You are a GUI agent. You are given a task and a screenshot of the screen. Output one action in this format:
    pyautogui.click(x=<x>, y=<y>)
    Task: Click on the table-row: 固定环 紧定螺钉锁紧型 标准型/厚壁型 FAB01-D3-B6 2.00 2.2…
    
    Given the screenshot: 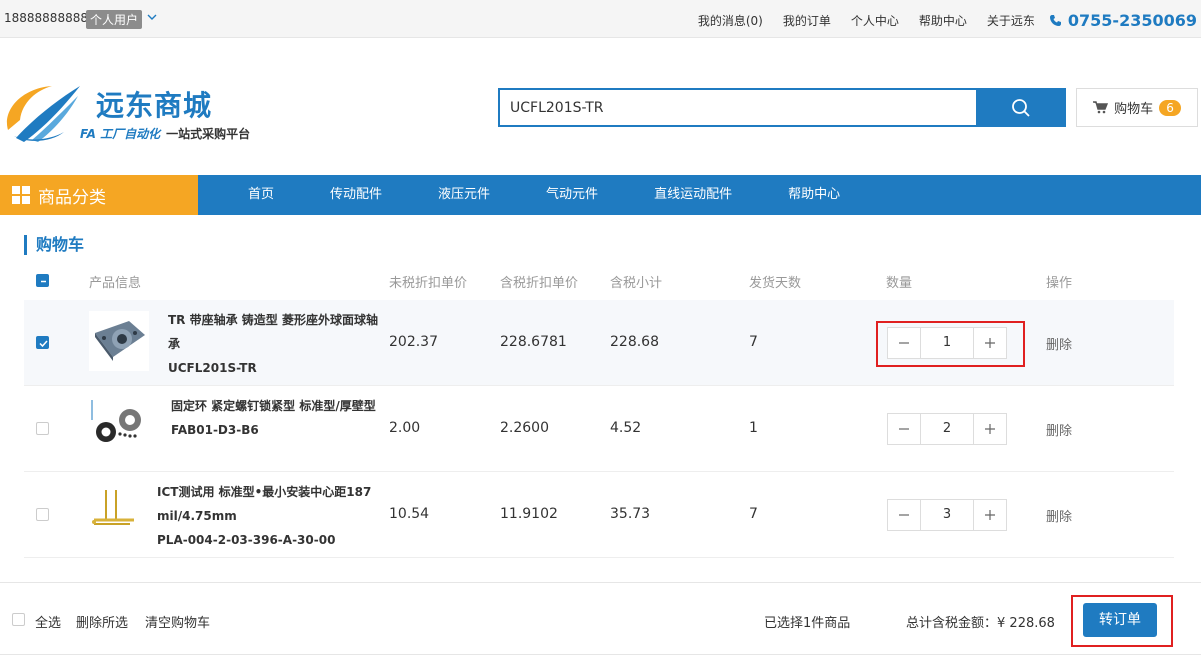 What is the action you would take?
    pyautogui.click(x=599, y=429)
    